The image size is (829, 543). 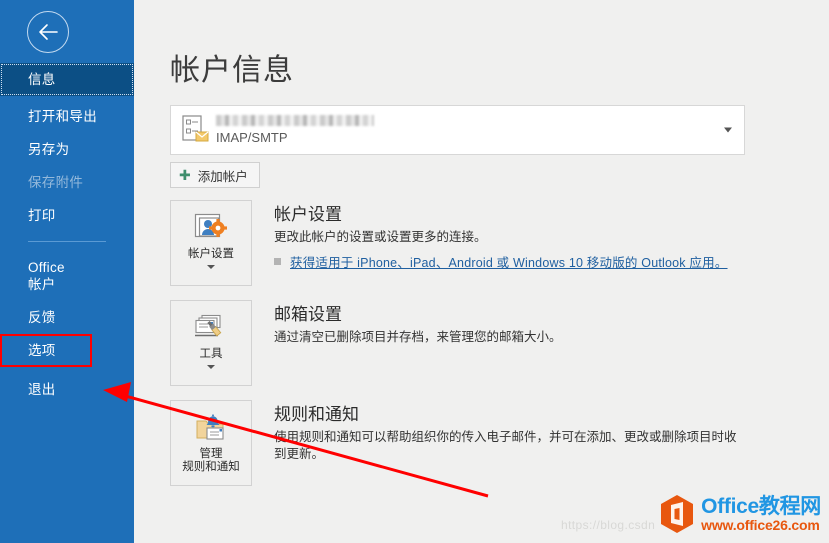 I want to click on sidebar-item-save-as: 另存为, so click(x=67, y=149).